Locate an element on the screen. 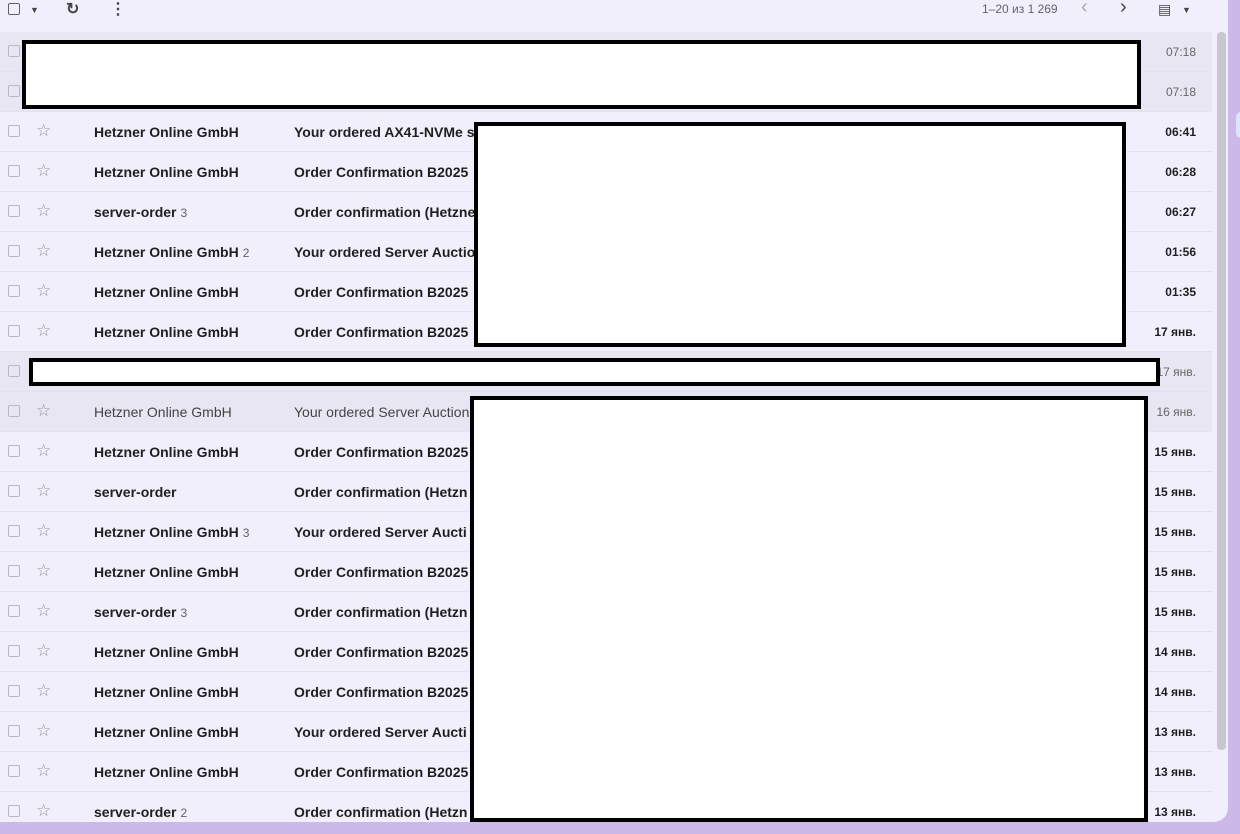 The width and height of the screenshot is (1240, 834). email-date: 06:28 is located at coordinates (1180, 172).